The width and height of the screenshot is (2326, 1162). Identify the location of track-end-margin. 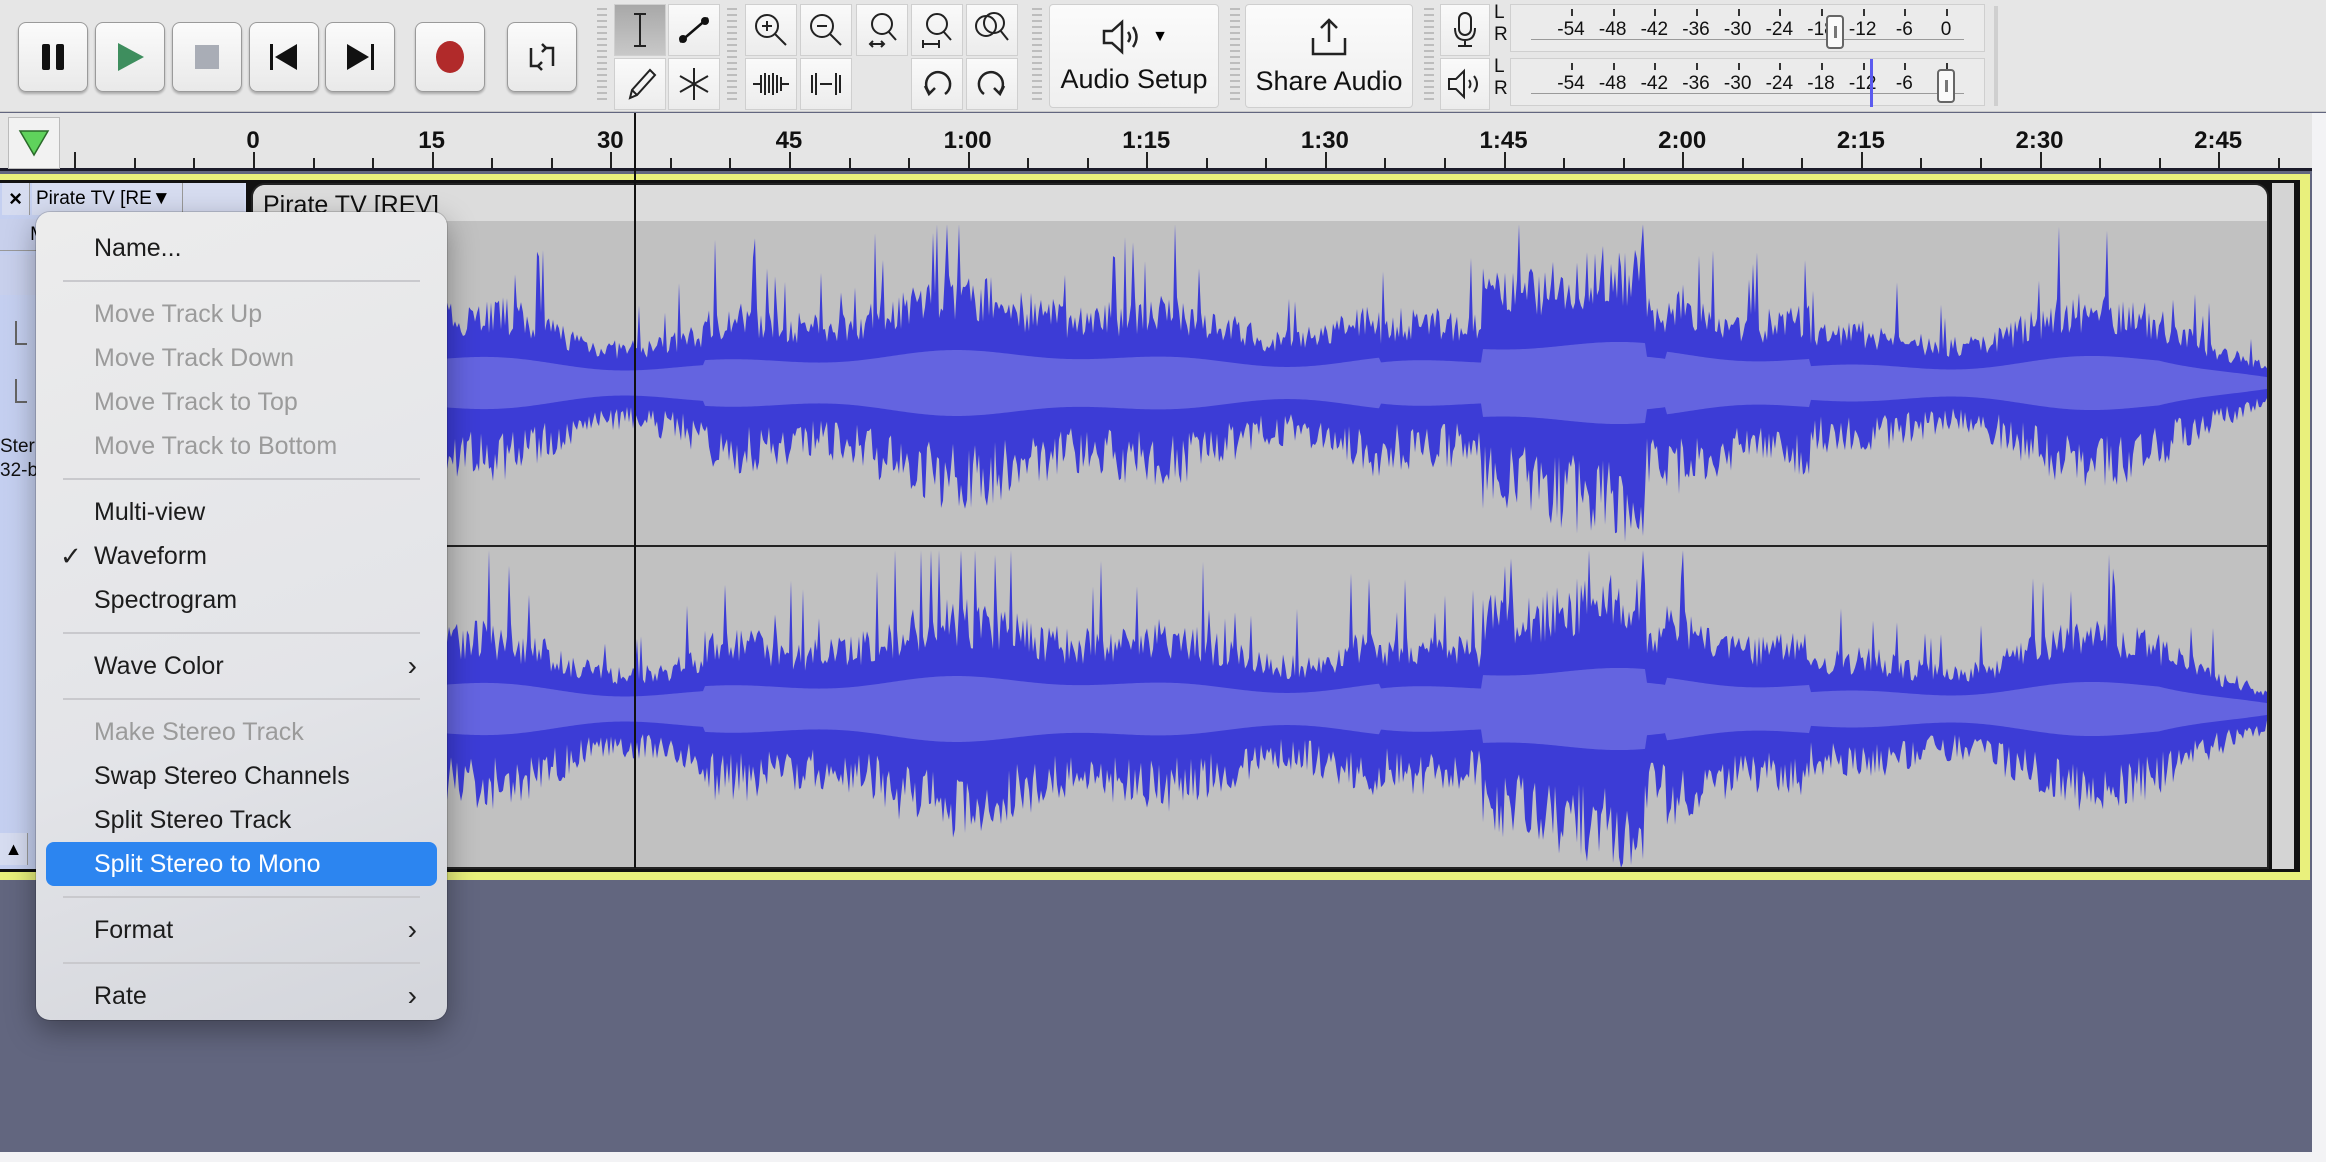
(2283, 526).